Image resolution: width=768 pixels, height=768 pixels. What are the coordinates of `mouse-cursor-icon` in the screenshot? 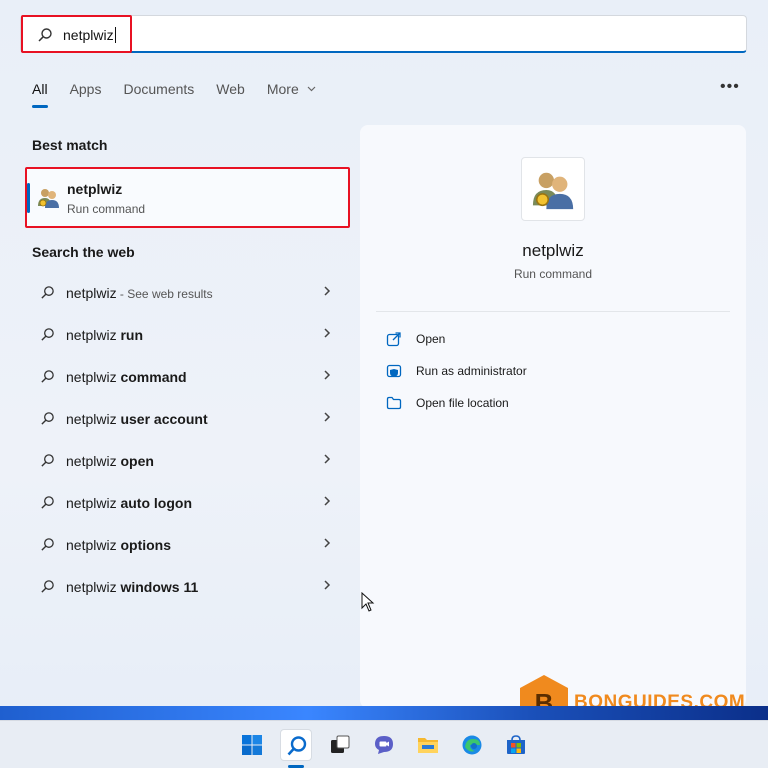 It's located at (368, 602).